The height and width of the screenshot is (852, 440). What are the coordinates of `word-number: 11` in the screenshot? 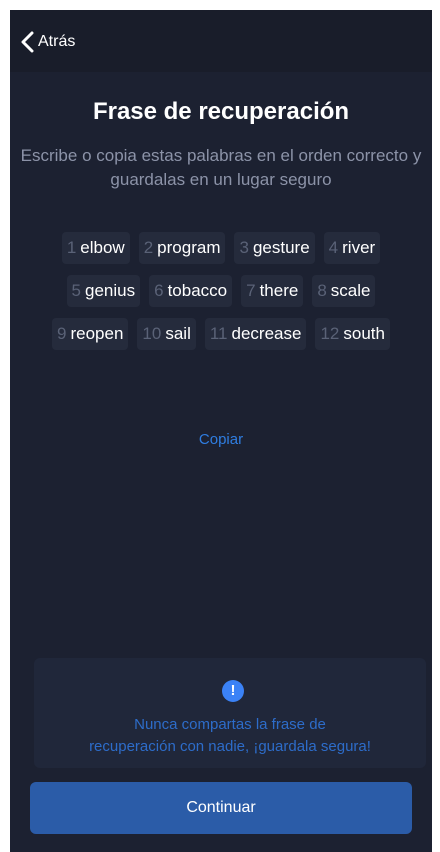 It's located at (218, 333).